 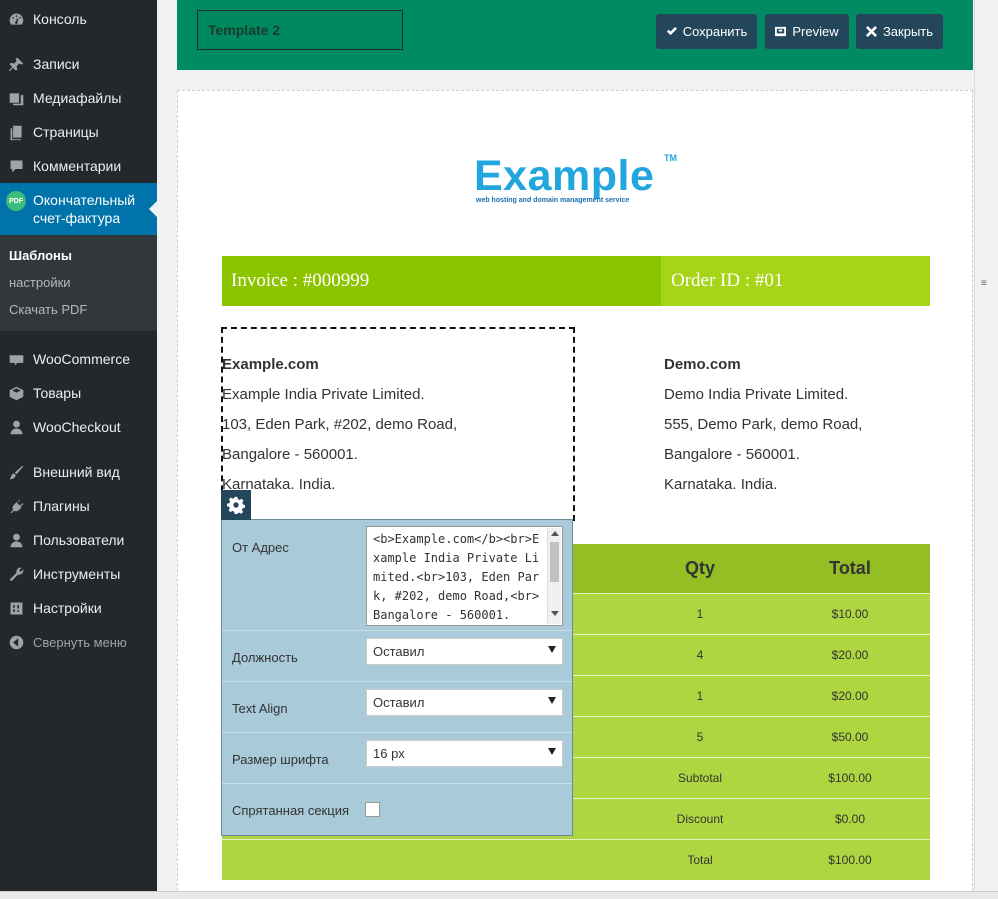 What do you see at coordinates (372, 809) in the screenshot?
I see `hidden-section-checkbox` at bounding box center [372, 809].